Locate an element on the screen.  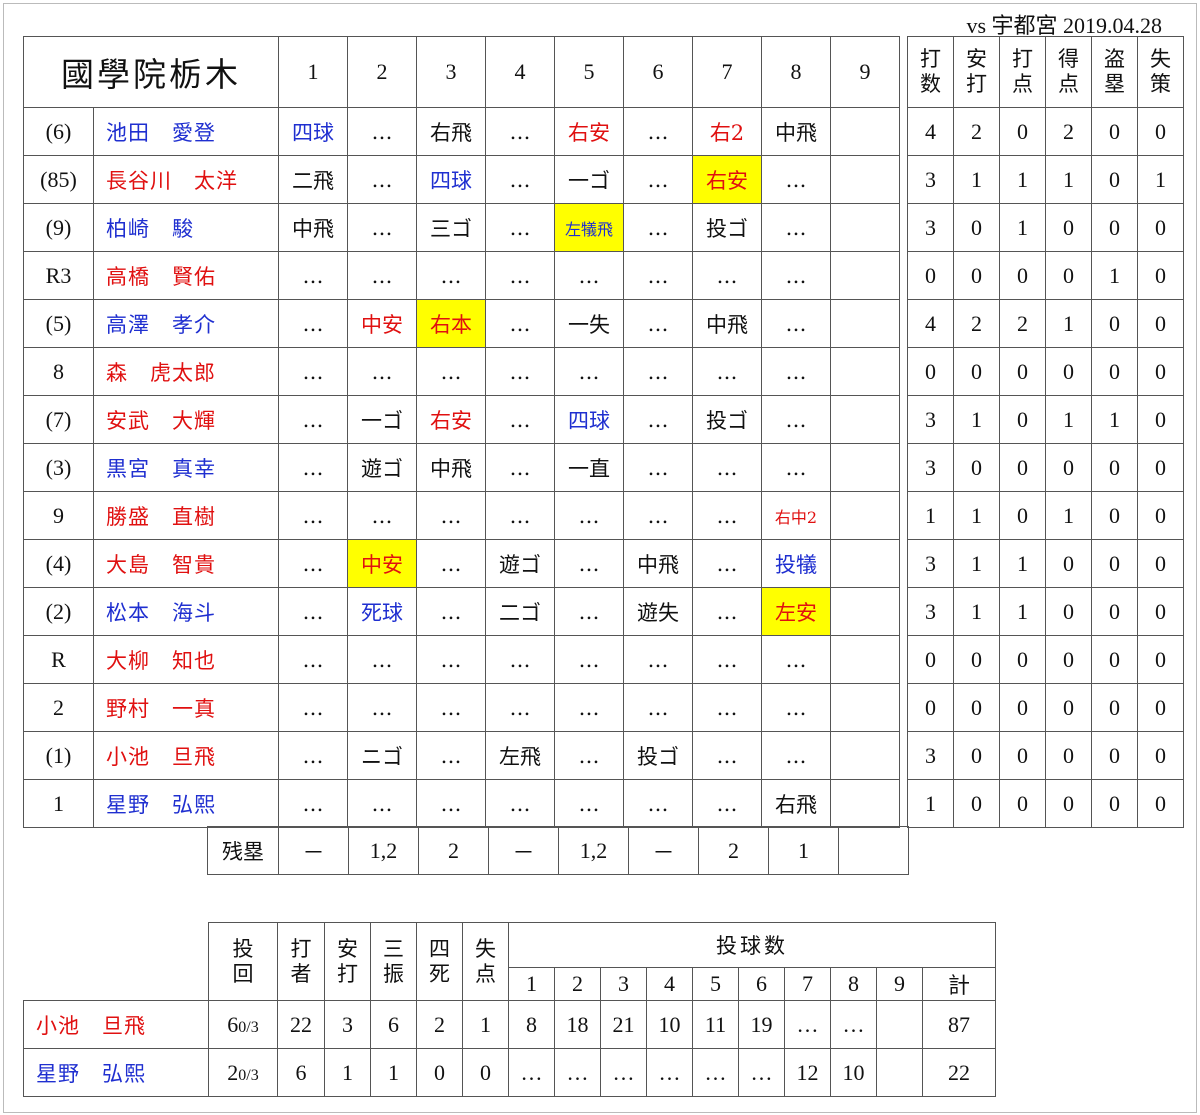
at-bat-result: 右中2 is located at coordinates (796, 515).